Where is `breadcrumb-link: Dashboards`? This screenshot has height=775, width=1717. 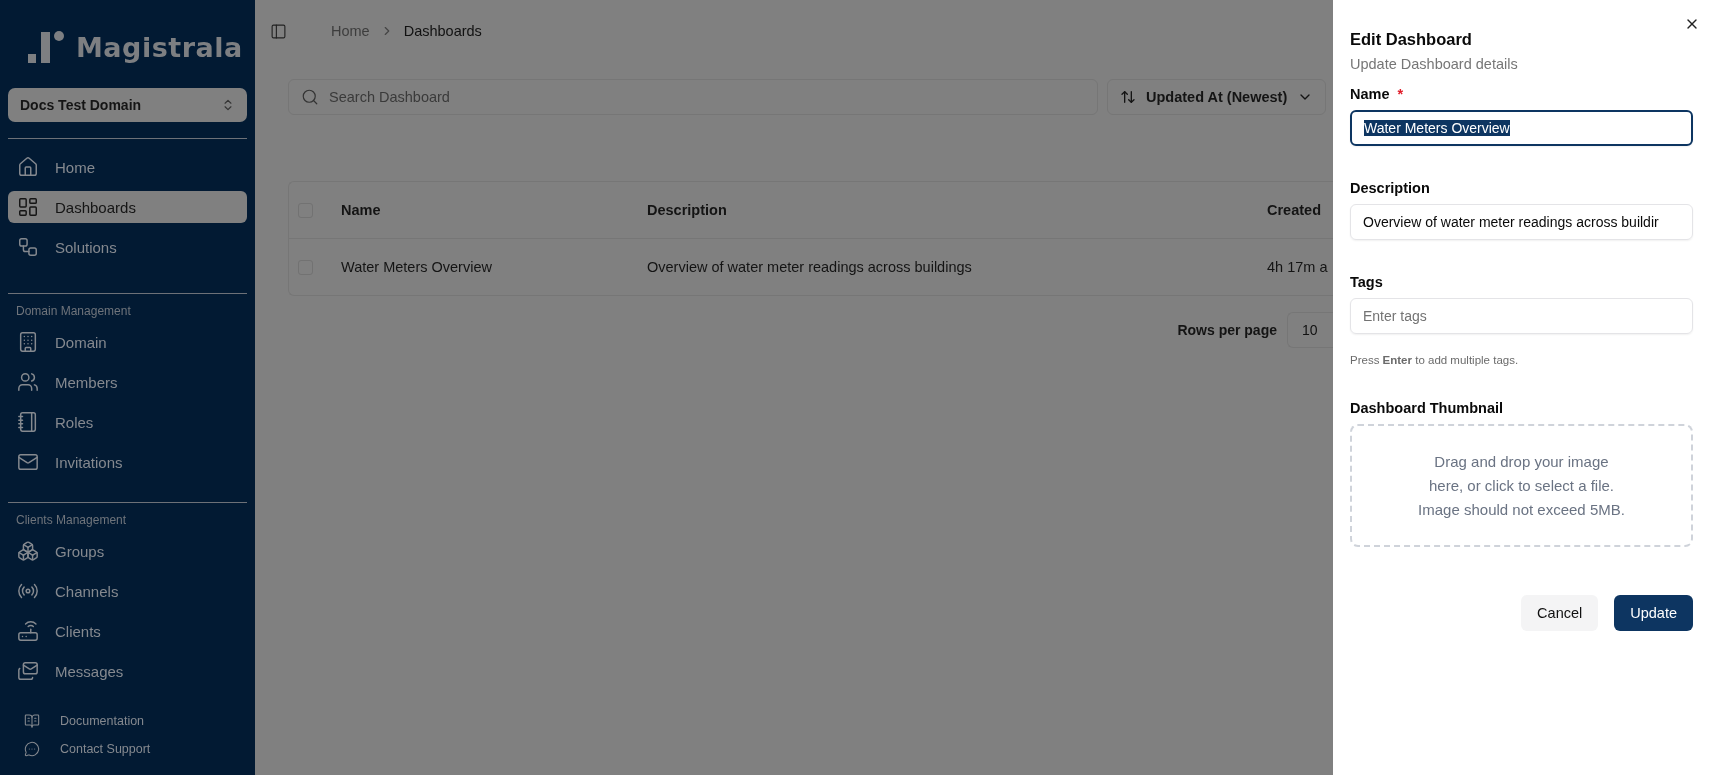
breadcrumb-link: Dashboards is located at coordinates (442, 31).